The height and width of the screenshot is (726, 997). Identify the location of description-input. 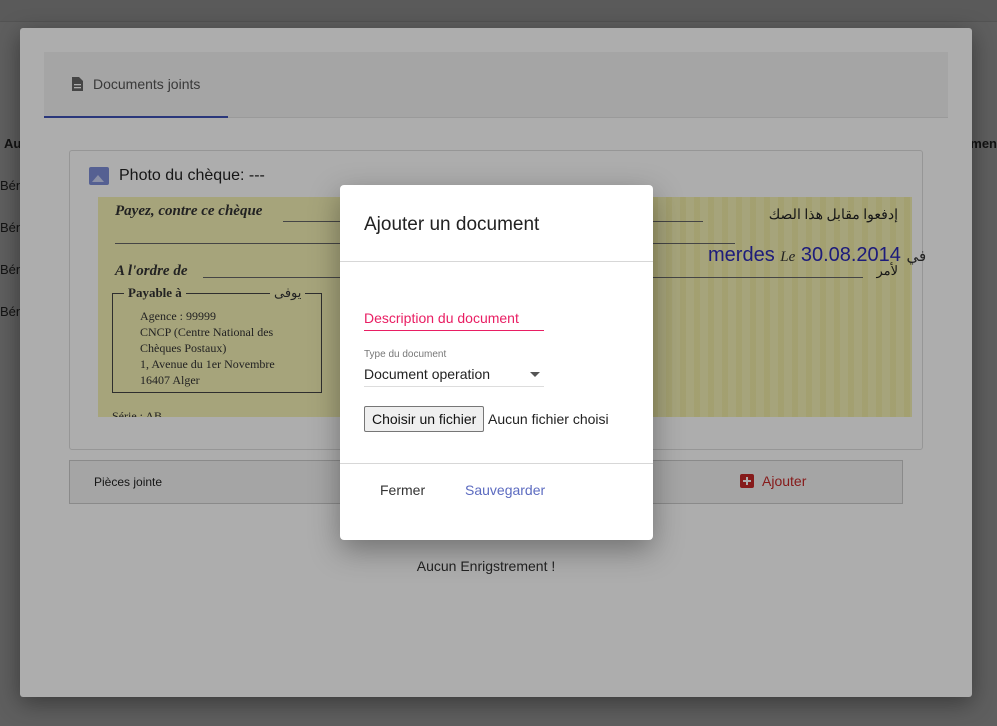
(454, 318).